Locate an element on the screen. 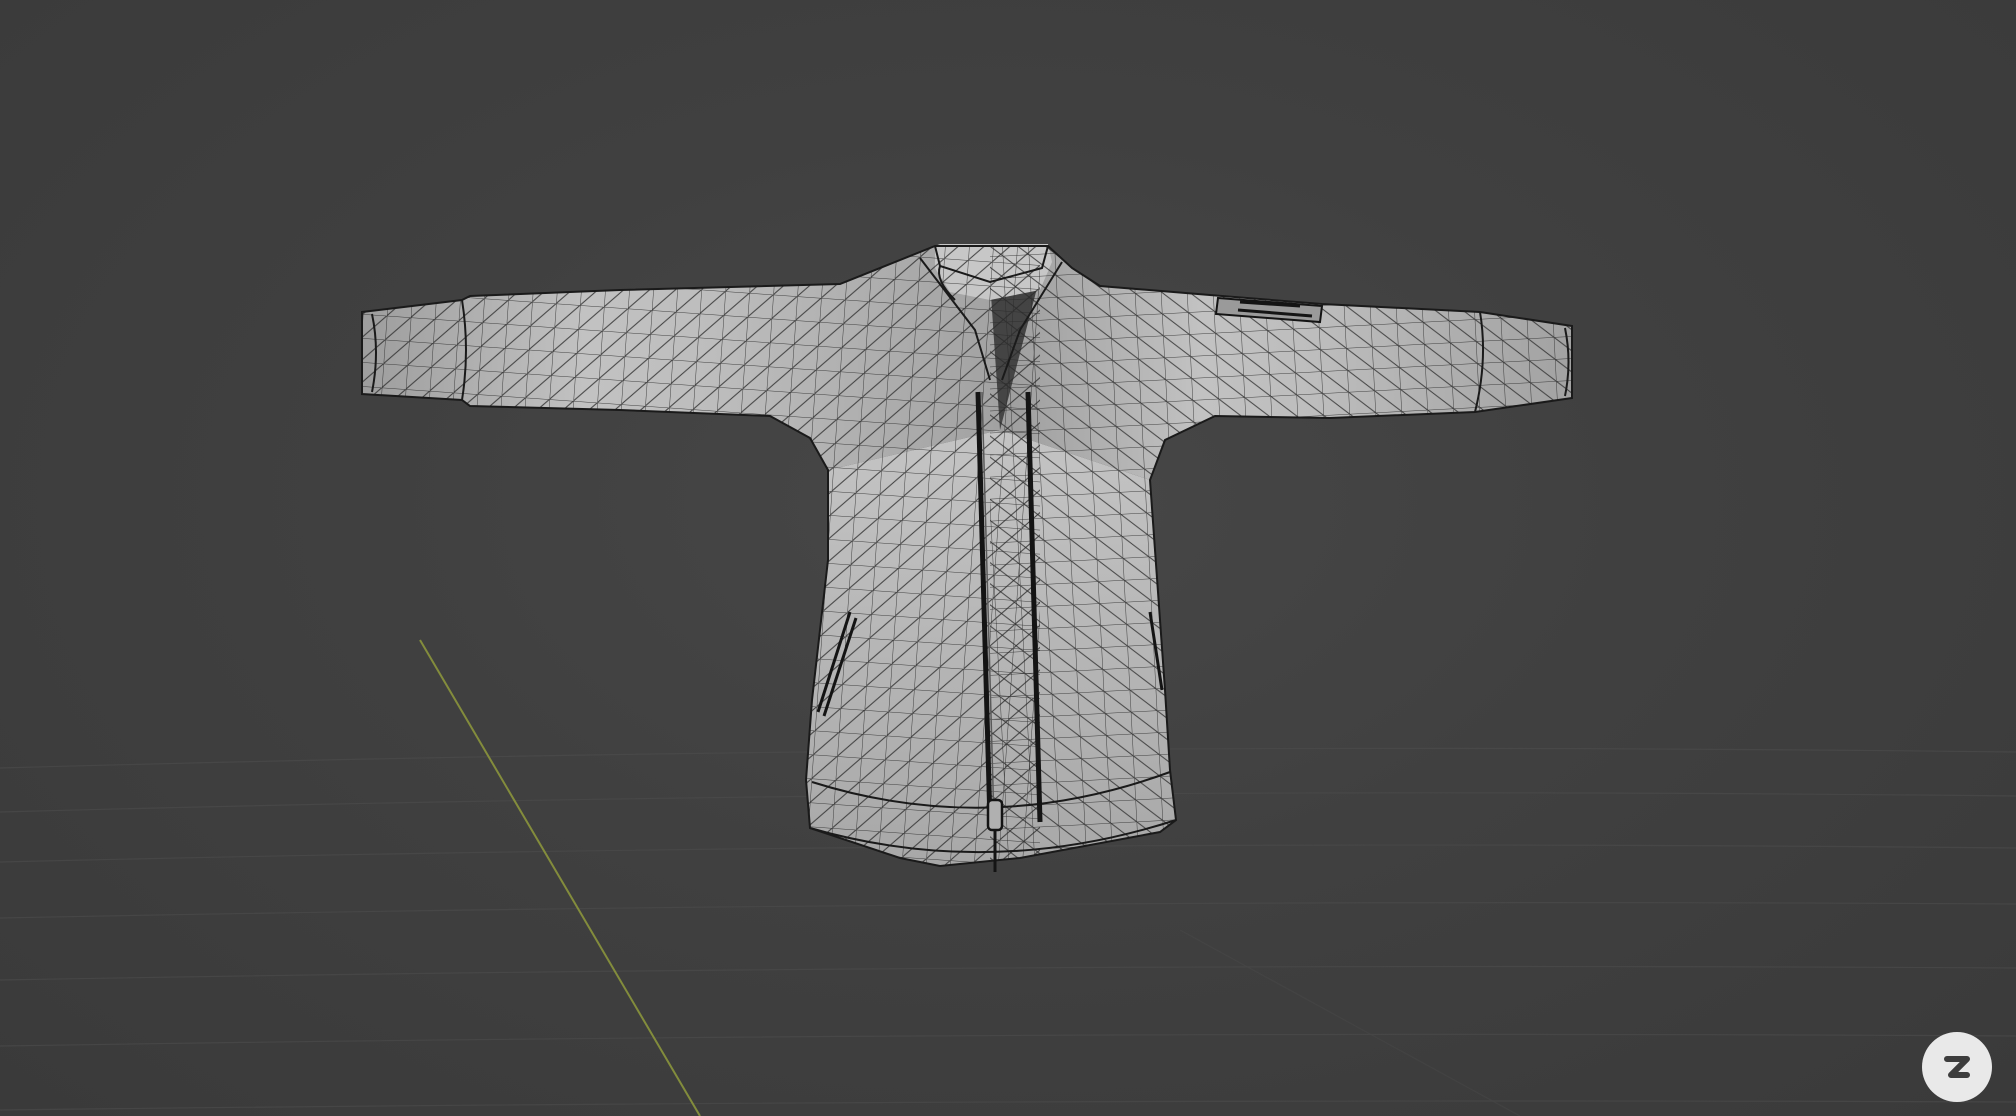  logo-badge is located at coordinates (1957, 1067).